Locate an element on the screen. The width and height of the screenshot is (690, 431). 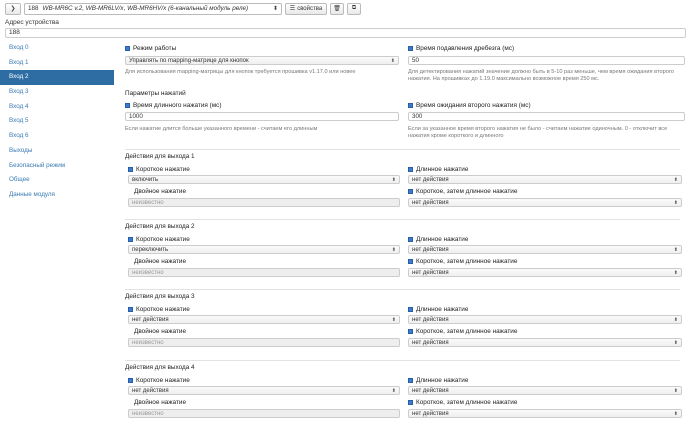
sidebar-item-input-1: Вход 1 is located at coordinates (57, 63).